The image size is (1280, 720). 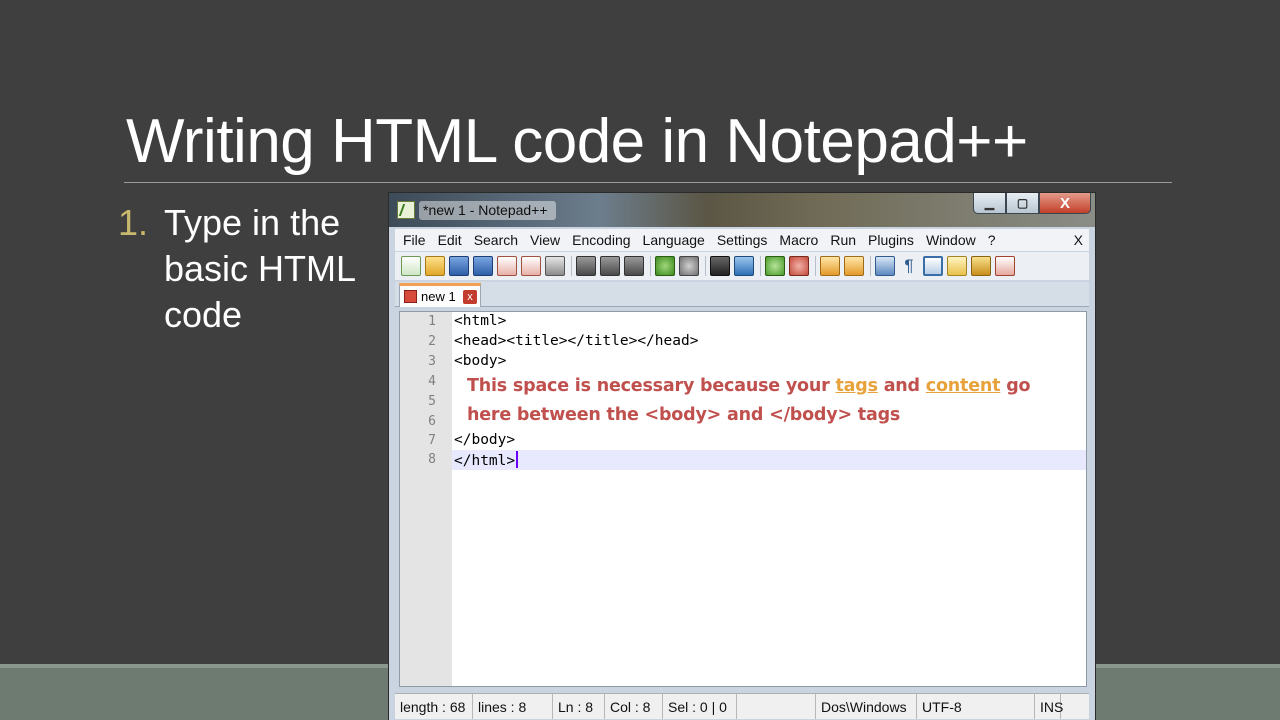 I want to click on window-titlebar: *new 1 - Notepad++ ▁ ▢ X, so click(x=742, y=210).